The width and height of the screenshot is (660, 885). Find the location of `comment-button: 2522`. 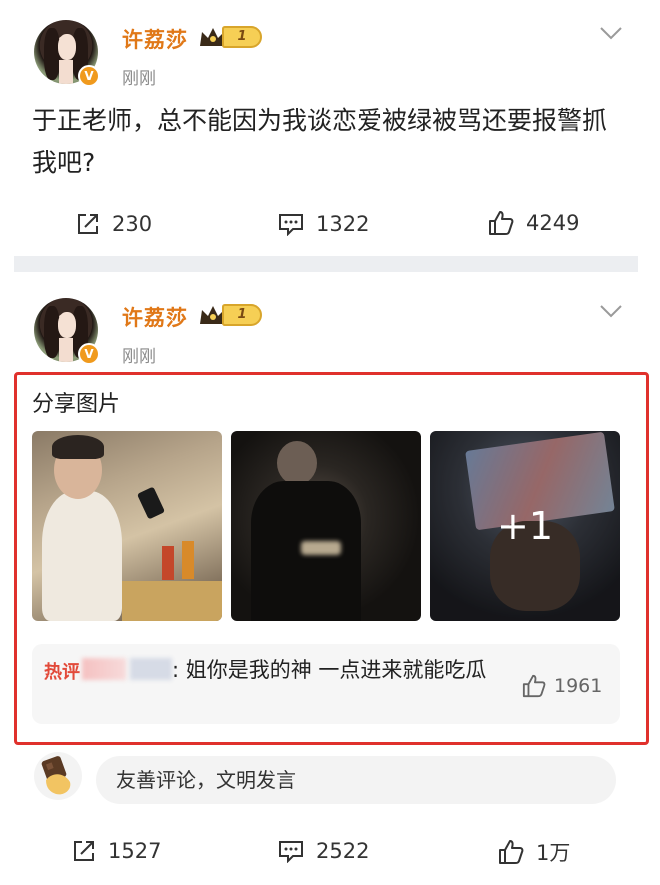

comment-button: 2522 is located at coordinates (323, 851).